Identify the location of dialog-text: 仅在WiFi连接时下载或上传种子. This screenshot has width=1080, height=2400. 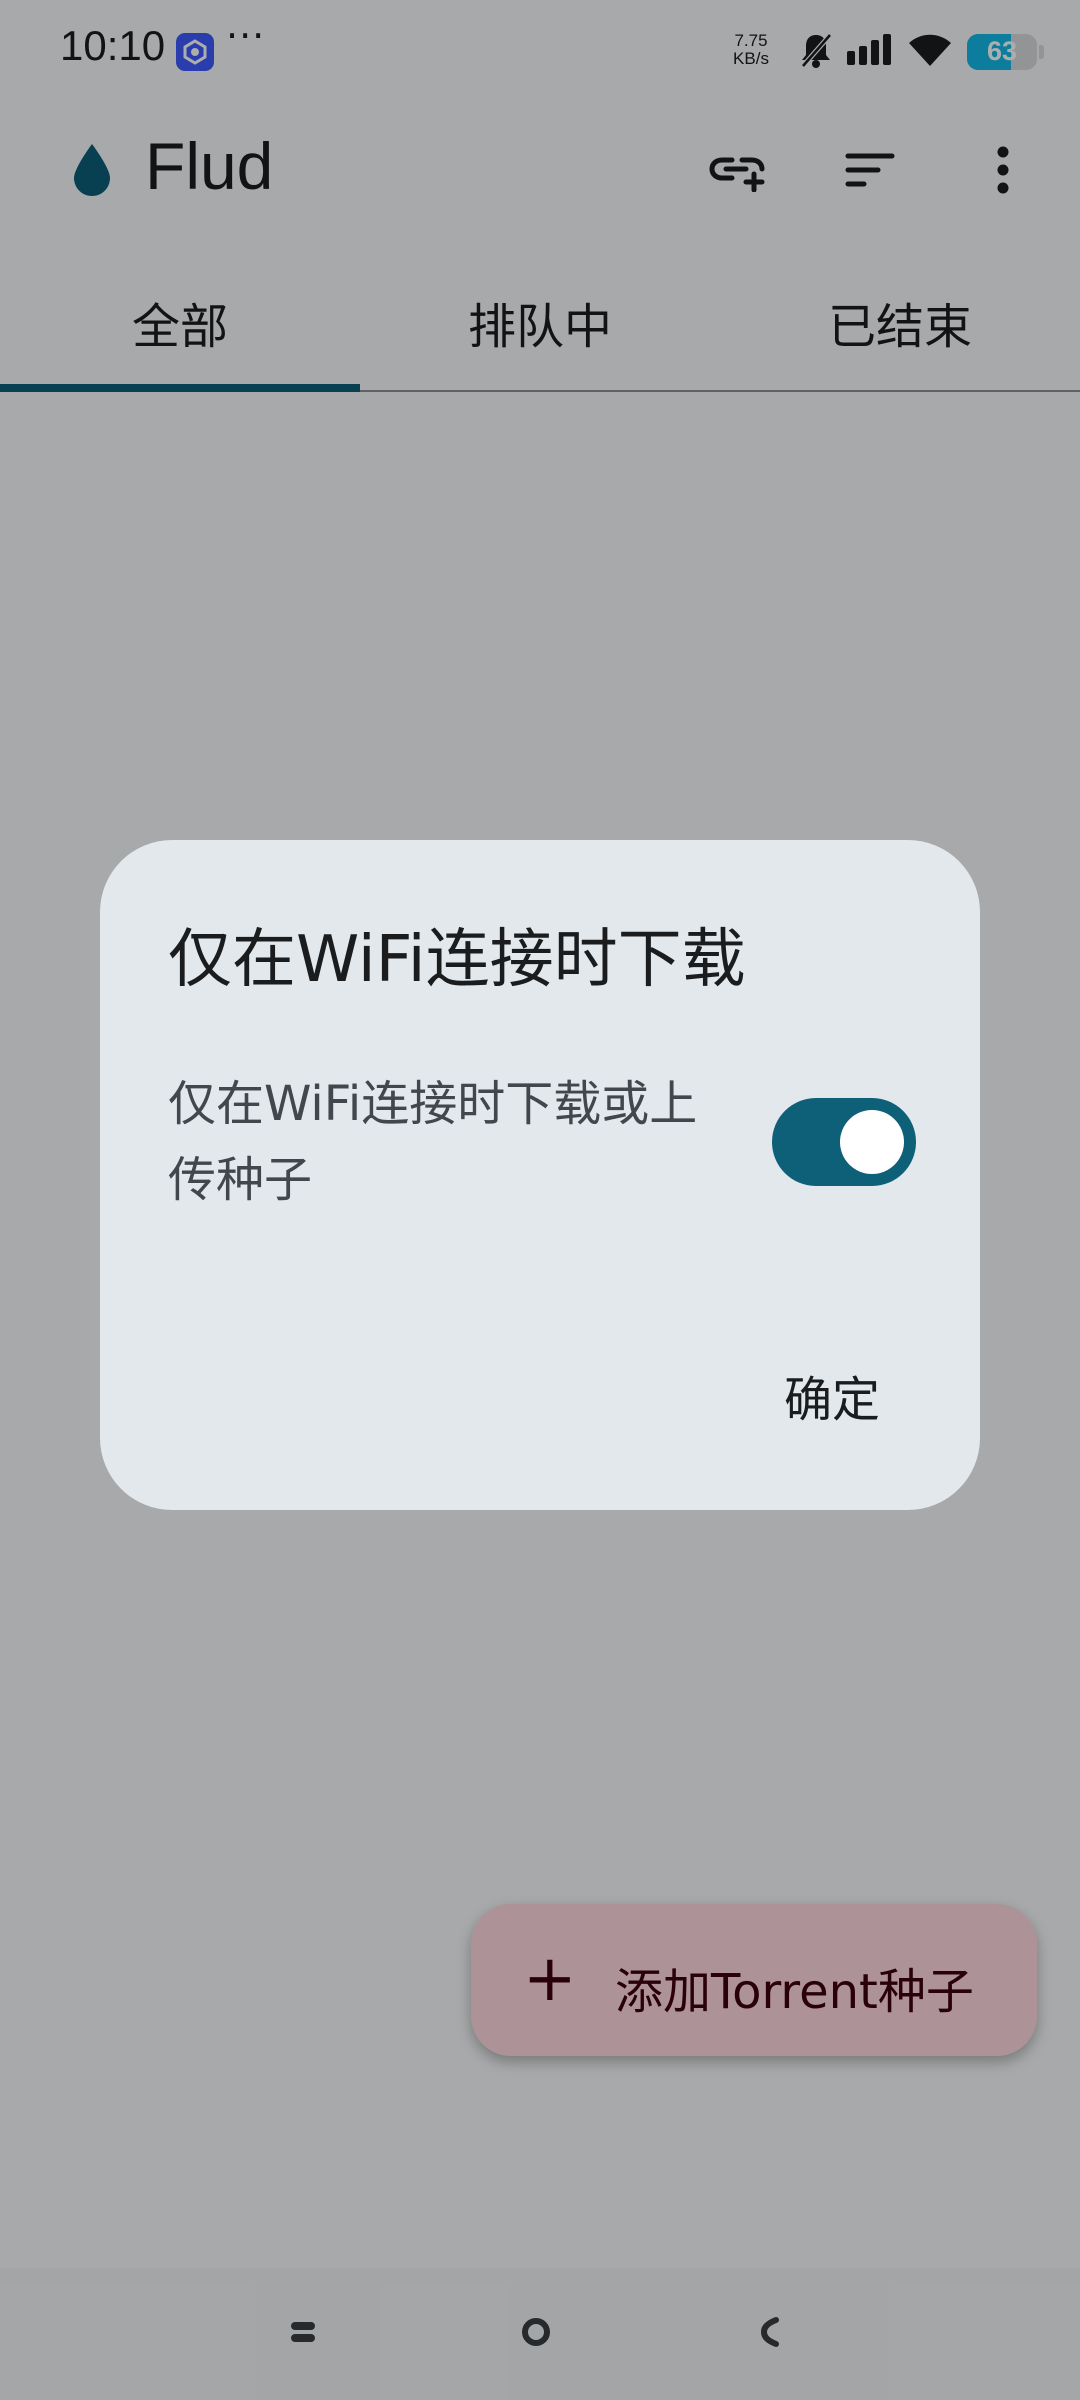
(433, 1142).